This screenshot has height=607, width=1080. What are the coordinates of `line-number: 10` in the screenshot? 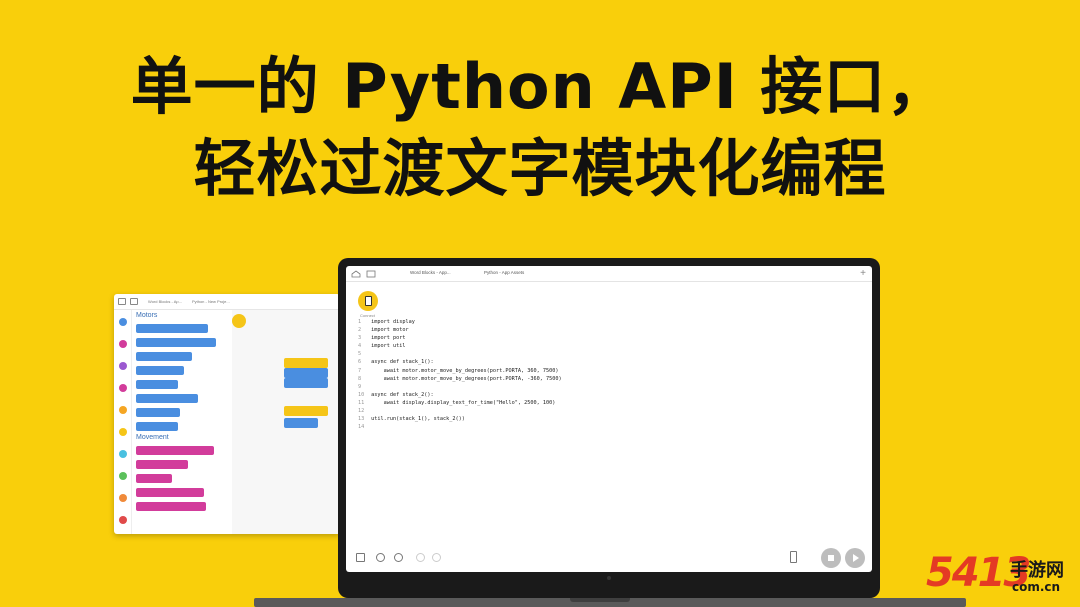 It's located at (361, 394).